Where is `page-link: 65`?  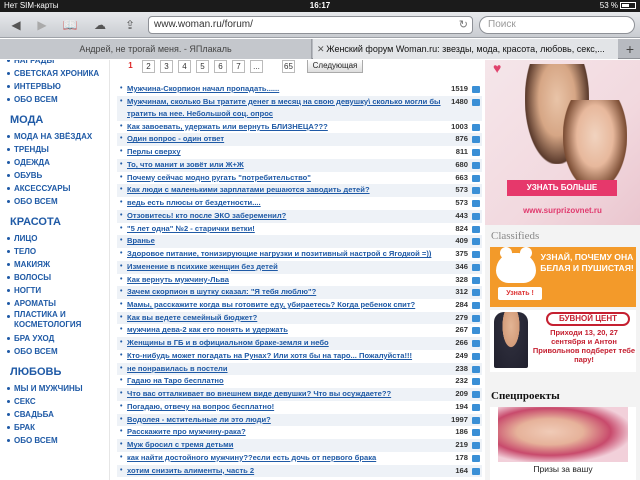 page-link: 65 is located at coordinates (288, 66).